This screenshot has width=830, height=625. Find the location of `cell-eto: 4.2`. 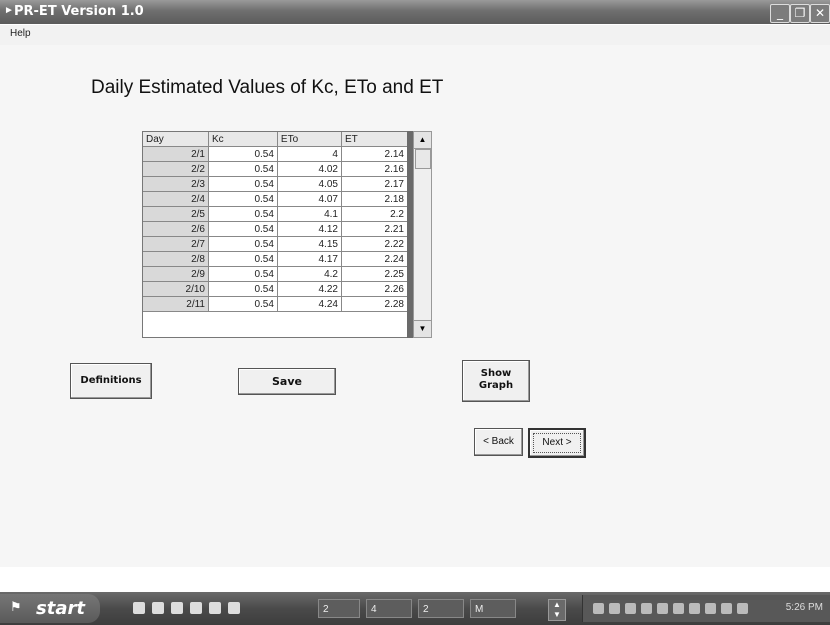

cell-eto: 4.2 is located at coordinates (309, 274).